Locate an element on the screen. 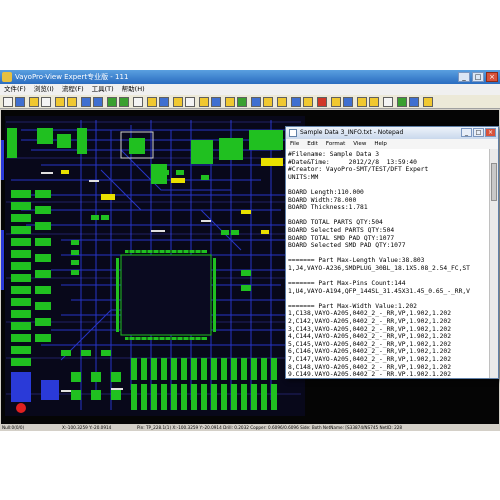  notepad-line: ======= Part Max-Pins Count:144 is located at coordinates (347, 284).